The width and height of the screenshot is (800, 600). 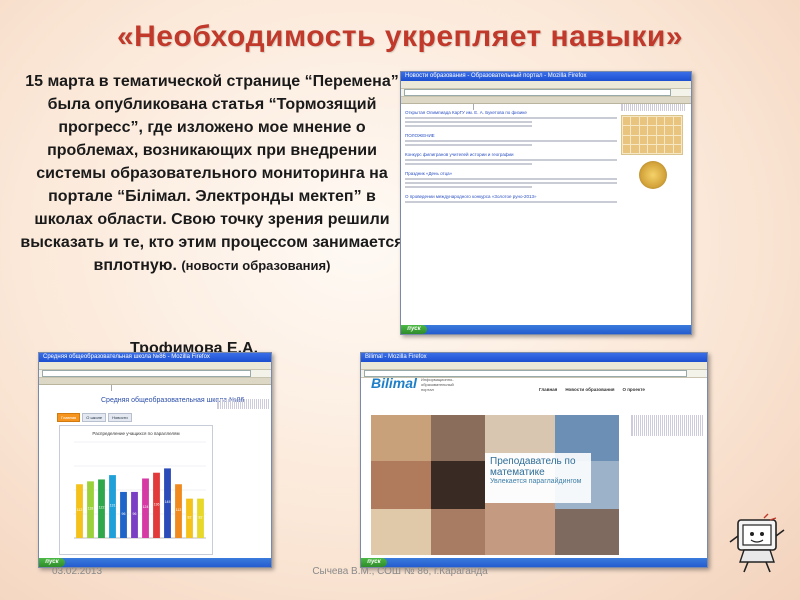 What do you see at coordinates (135, 433) in the screenshot?
I see `chart-title: Распределение учащихся по параллелям` at bounding box center [135, 433].